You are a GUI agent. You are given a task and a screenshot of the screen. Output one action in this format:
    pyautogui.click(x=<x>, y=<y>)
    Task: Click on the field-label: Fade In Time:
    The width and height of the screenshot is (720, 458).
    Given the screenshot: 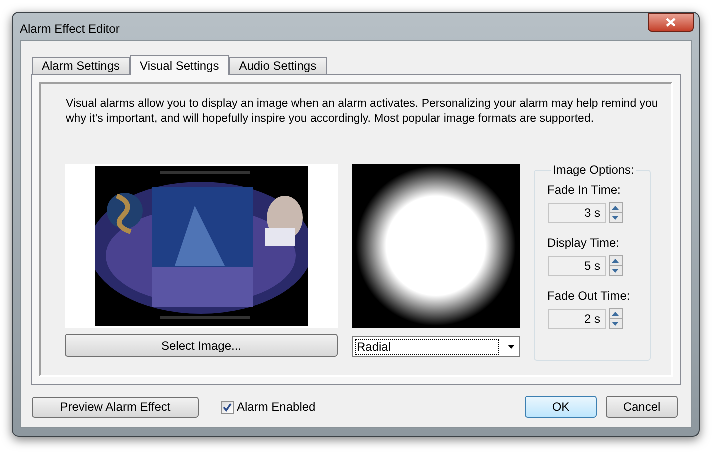 What is the action you would take?
    pyautogui.click(x=585, y=190)
    